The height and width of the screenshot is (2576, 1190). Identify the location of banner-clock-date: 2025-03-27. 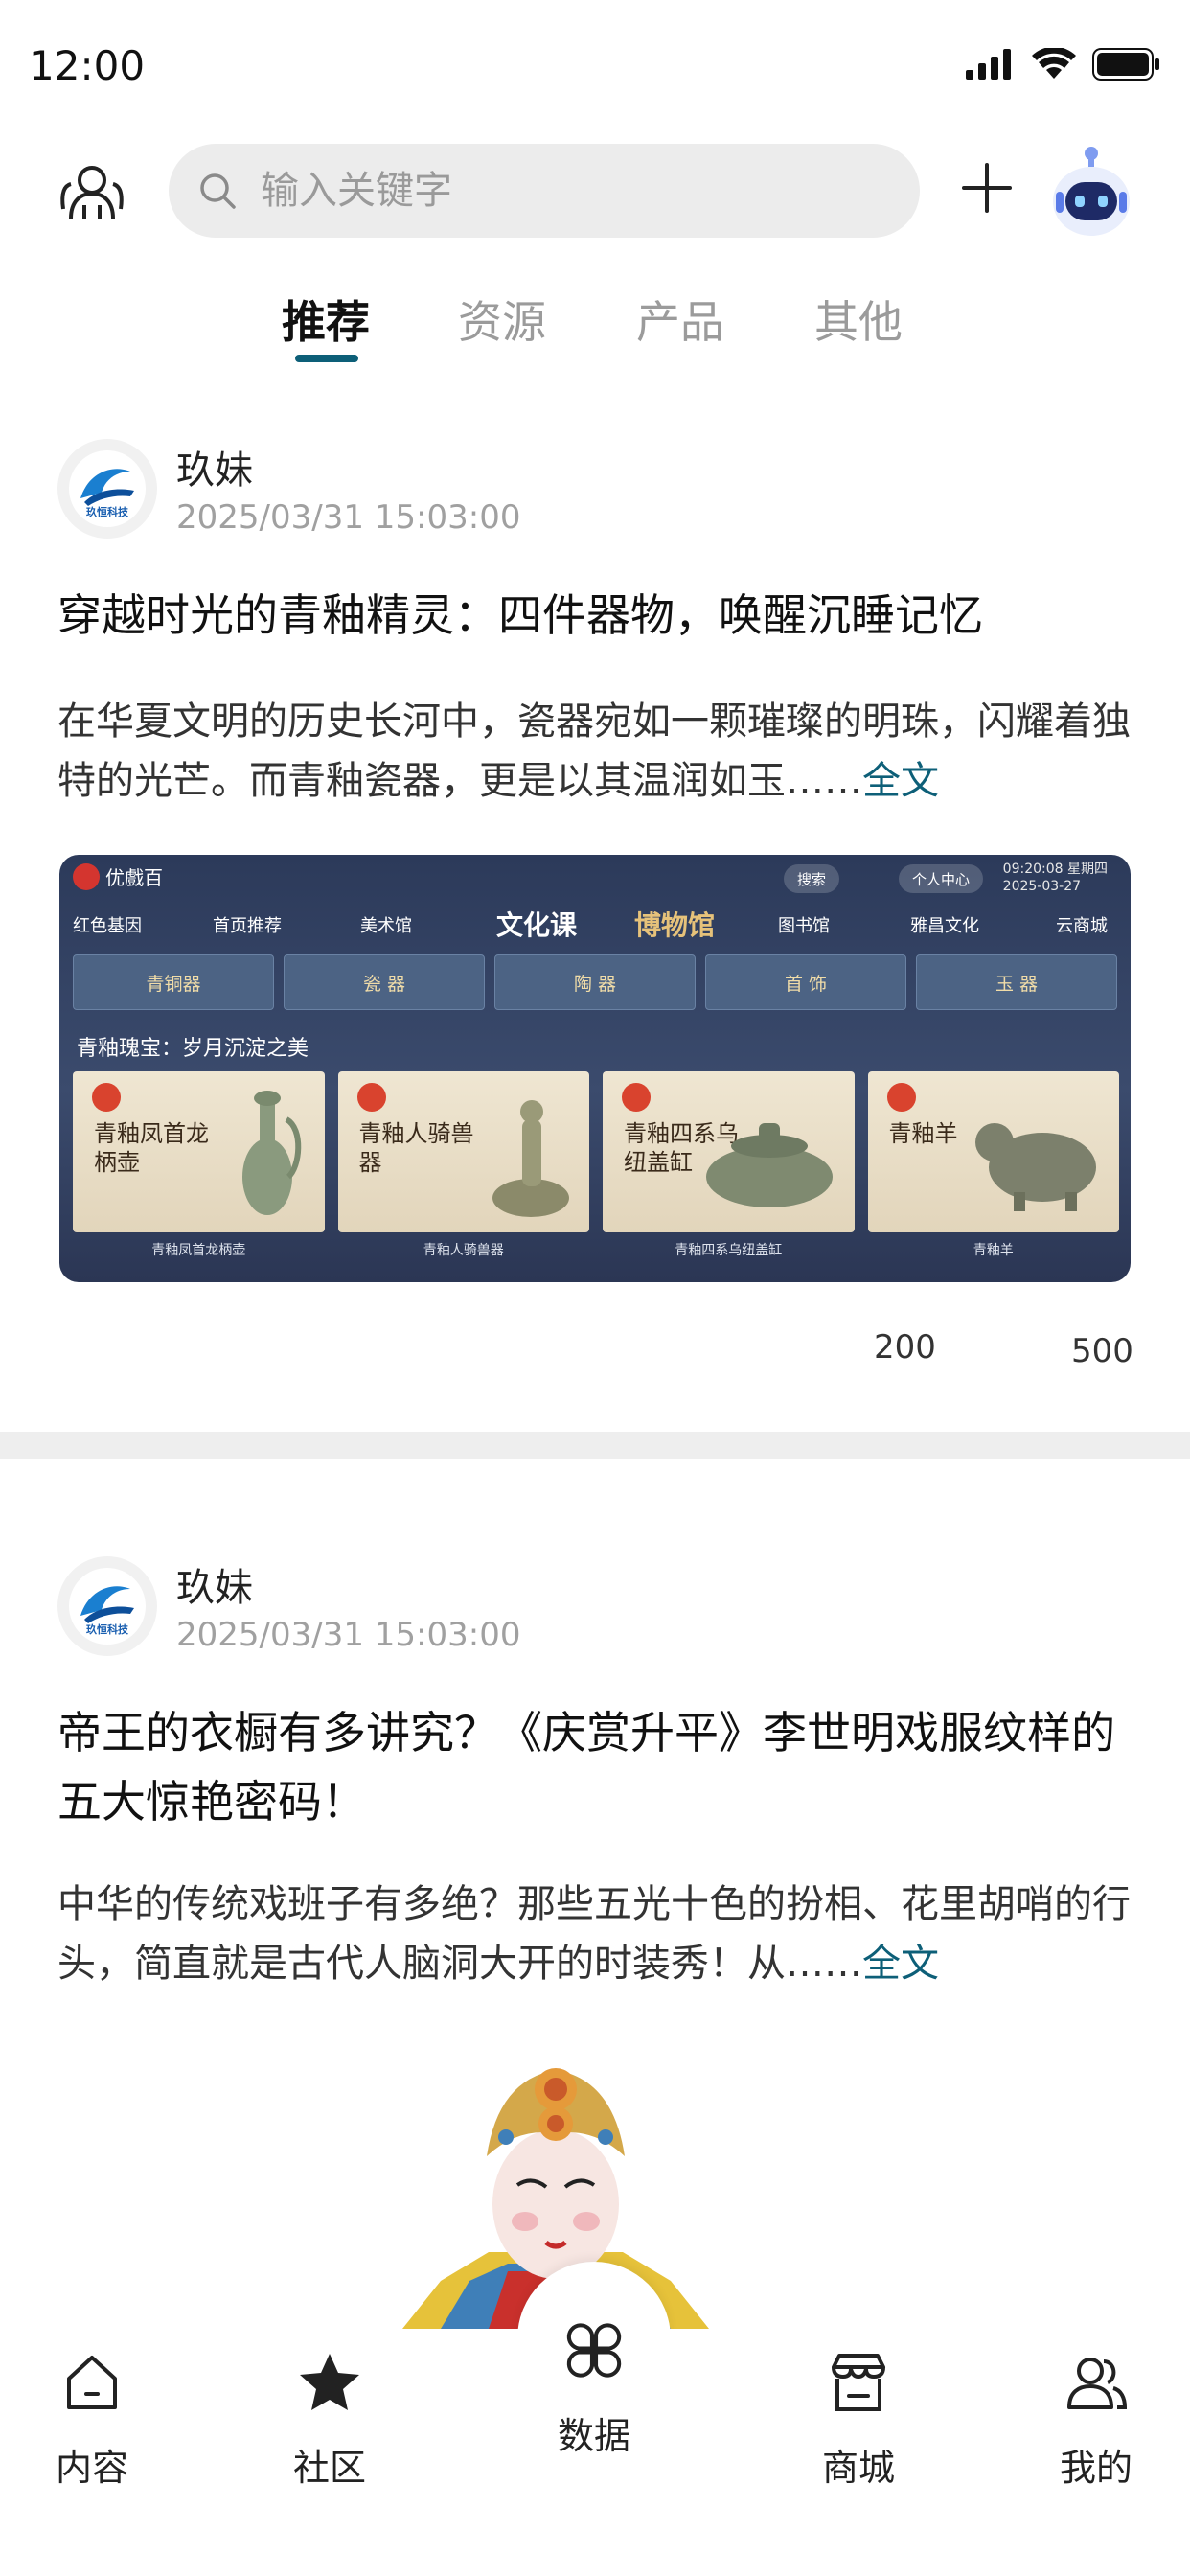
(1042, 886).